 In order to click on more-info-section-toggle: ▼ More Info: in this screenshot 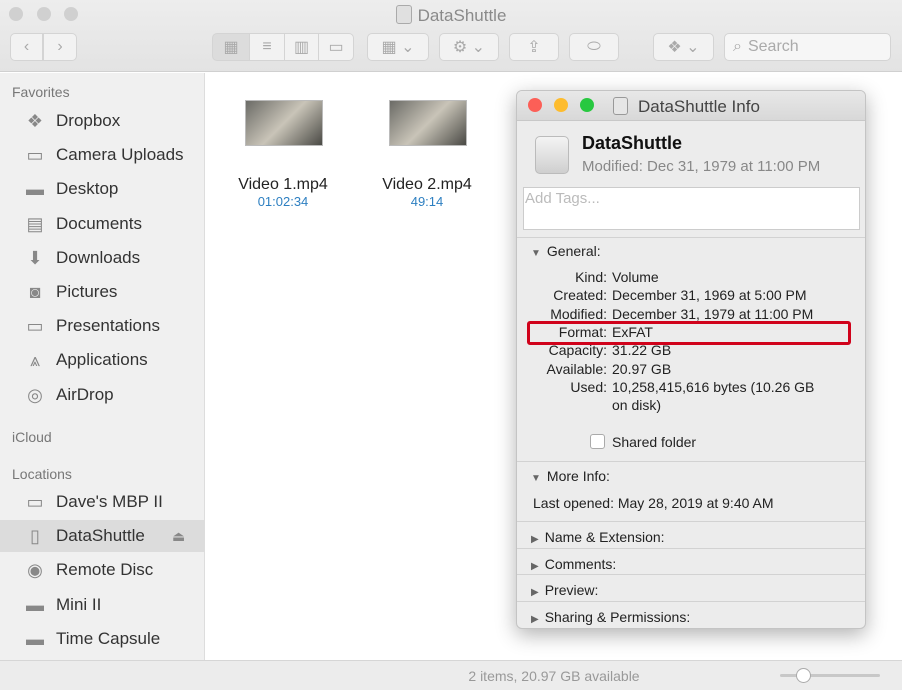, I will do `click(570, 476)`.